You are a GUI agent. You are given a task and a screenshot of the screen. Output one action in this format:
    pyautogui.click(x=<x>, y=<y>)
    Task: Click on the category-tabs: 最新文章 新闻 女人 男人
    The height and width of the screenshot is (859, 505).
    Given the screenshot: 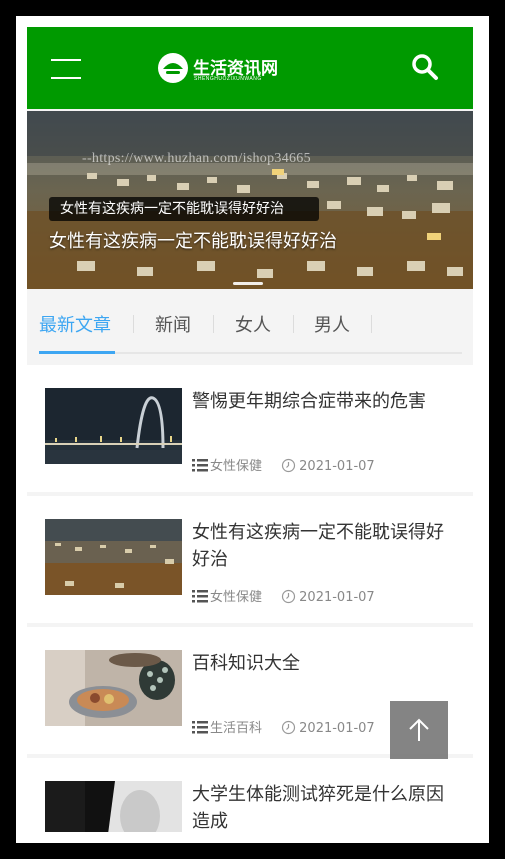 What is the action you would take?
    pyautogui.click(x=250, y=327)
    